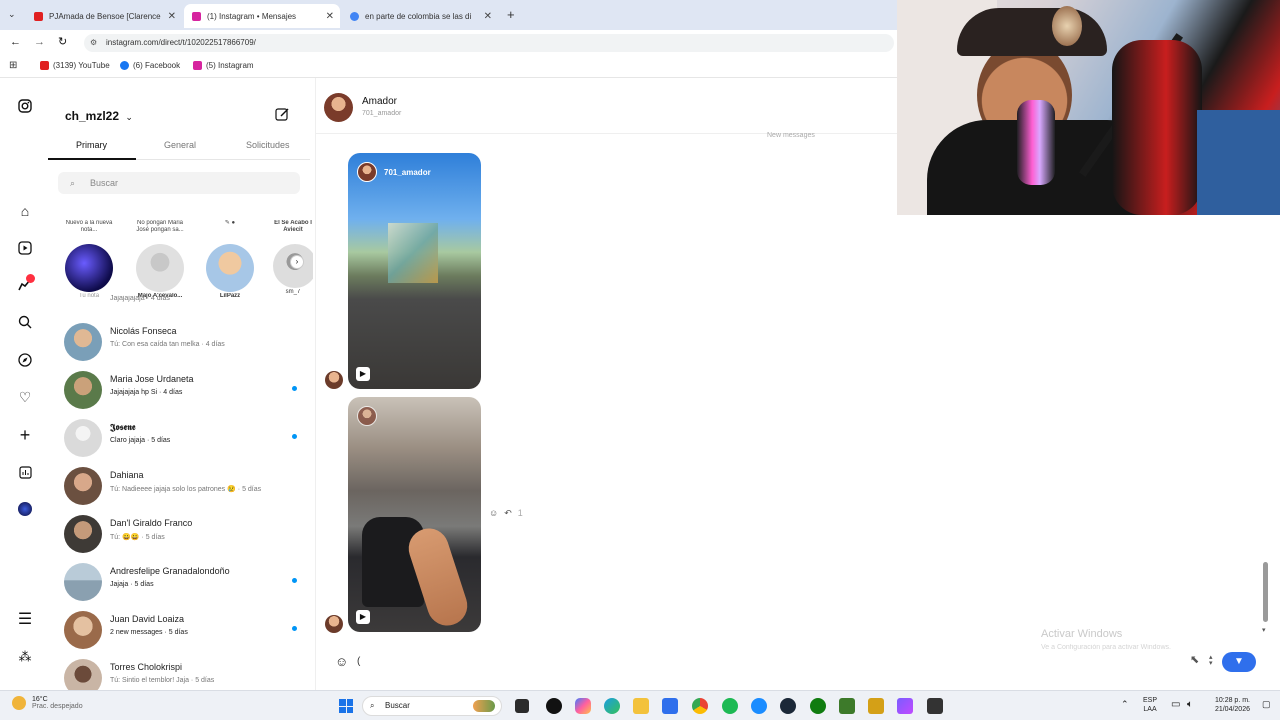 The height and width of the screenshot is (720, 1280). What do you see at coordinates (420, 16) in the screenshot?
I see `browser-tab-3: en parte de colombia se las di ✕` at bounding box center [420, 16].